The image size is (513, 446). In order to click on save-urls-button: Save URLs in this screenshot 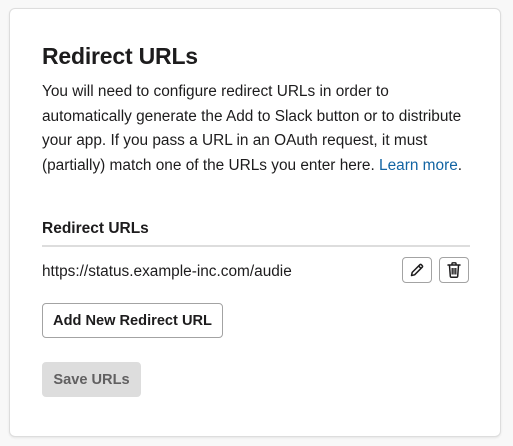, I will do `click(91, 379)`.